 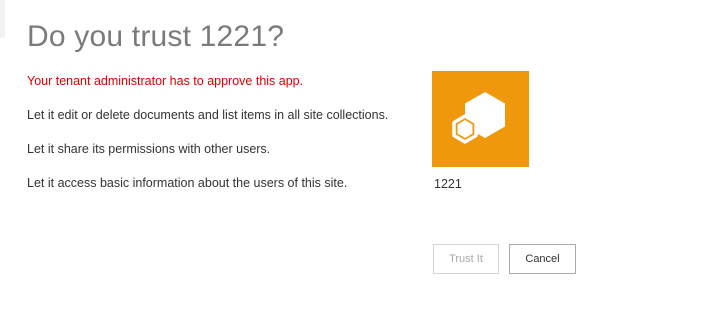 I want to click on cancel-button: Cancel, so click(x=542, y=259).